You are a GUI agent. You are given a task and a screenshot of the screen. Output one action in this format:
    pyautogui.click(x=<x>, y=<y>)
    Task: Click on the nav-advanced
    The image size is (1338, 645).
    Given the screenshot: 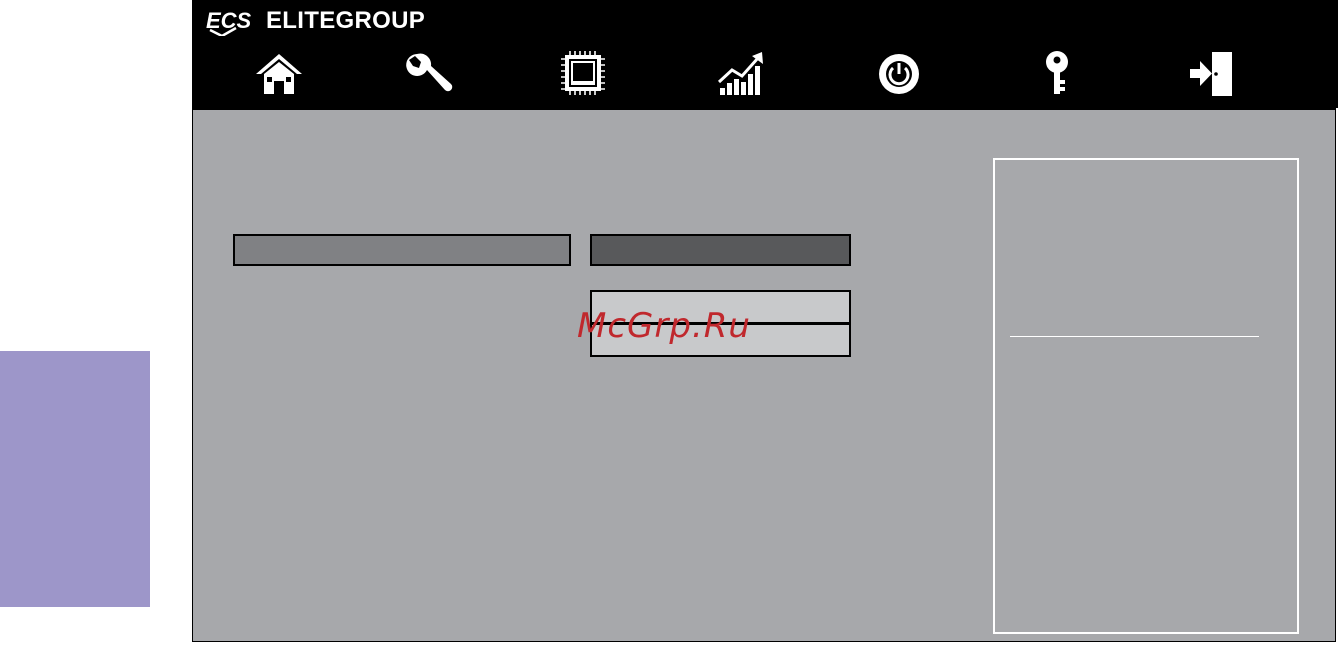 What is the action you would take?
    pyautogui.click(x=430, y=73)
    